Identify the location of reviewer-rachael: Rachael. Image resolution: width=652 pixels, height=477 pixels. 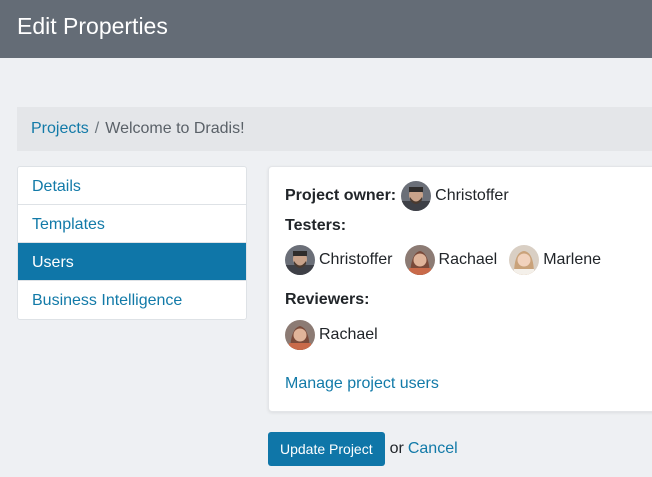
(331, 335).